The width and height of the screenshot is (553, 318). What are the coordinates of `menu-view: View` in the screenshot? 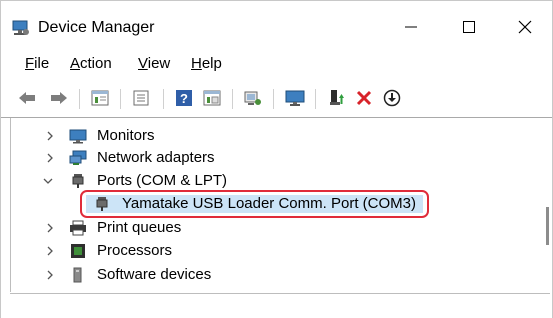 It's located at (154, 64).